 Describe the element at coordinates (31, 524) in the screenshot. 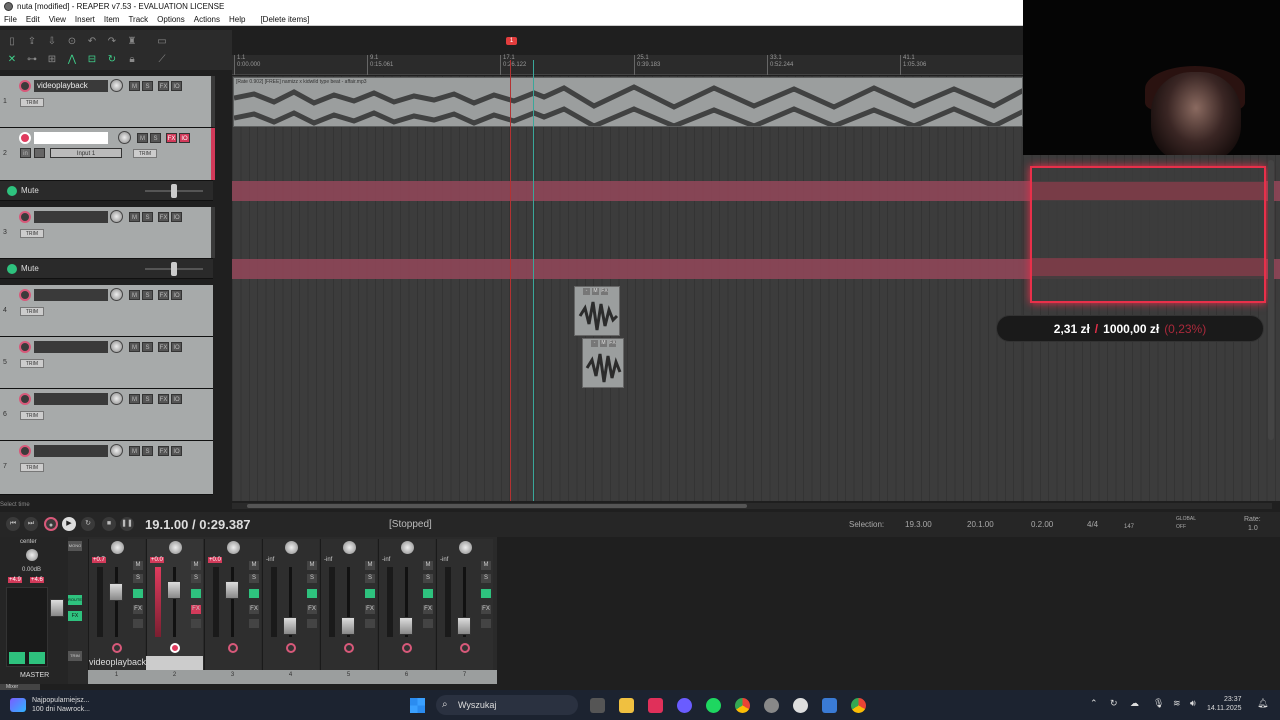

I see `go-to-end-icon: ⏭` at that location.